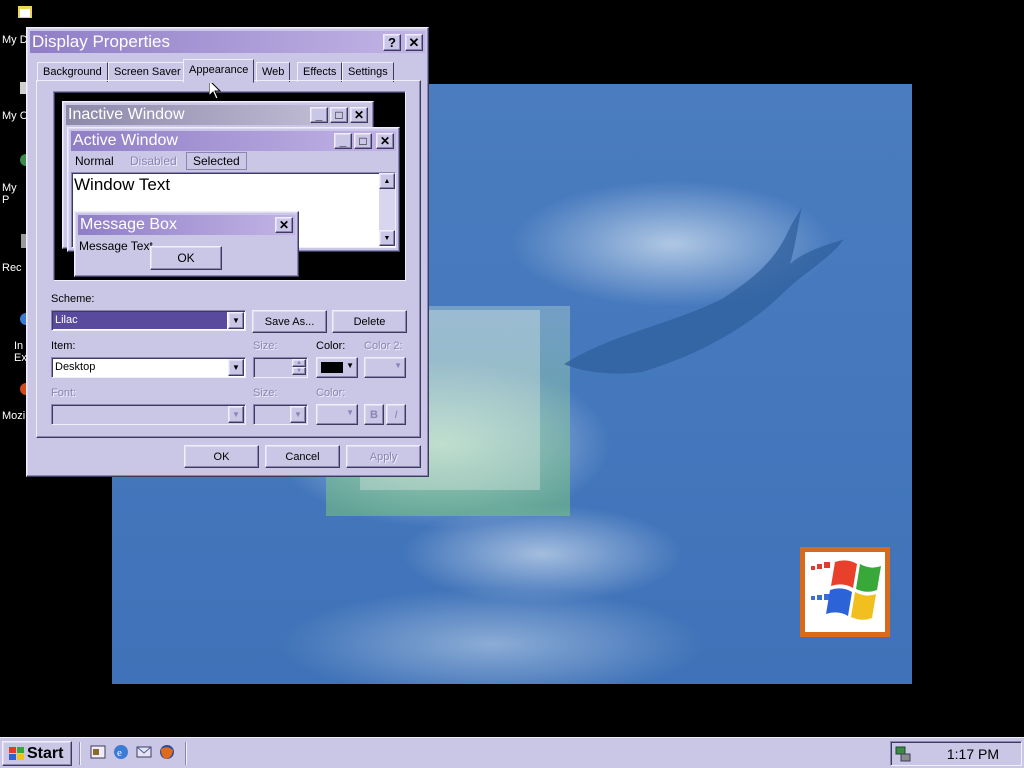 The width and height of the screenshot is (1024, 768). What do you see at coordinates (265, 346) in the screenshot?
I see `item-size-label: Size:` at bounding box center [265, 346].